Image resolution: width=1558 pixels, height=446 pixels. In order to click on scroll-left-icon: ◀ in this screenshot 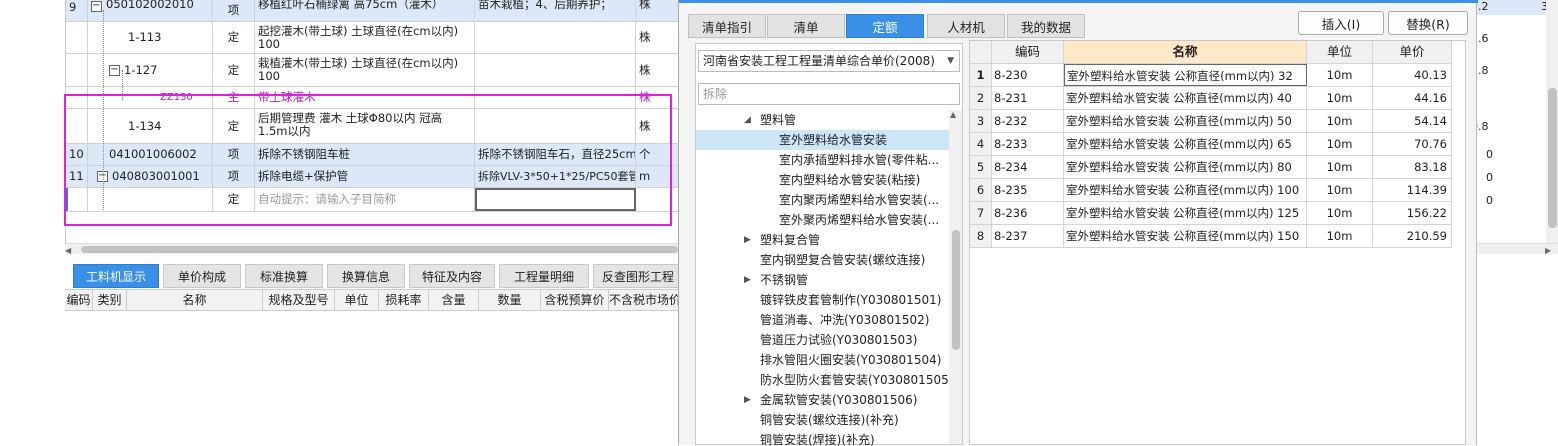, I will do `click(68, 250)`.